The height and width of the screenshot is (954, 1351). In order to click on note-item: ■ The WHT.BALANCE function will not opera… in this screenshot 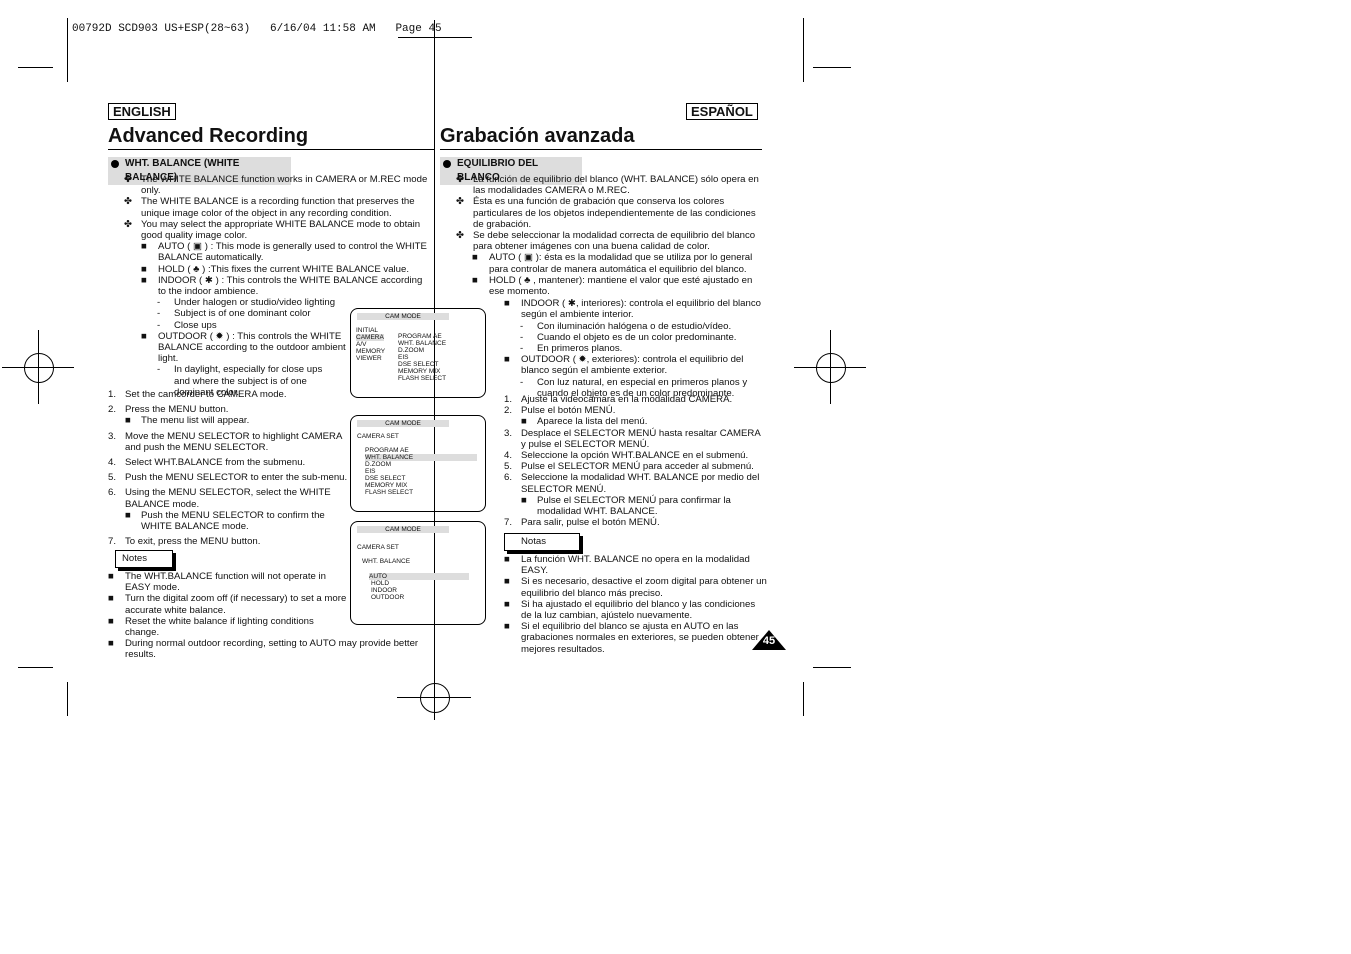, I will do `click(217, 582)`.